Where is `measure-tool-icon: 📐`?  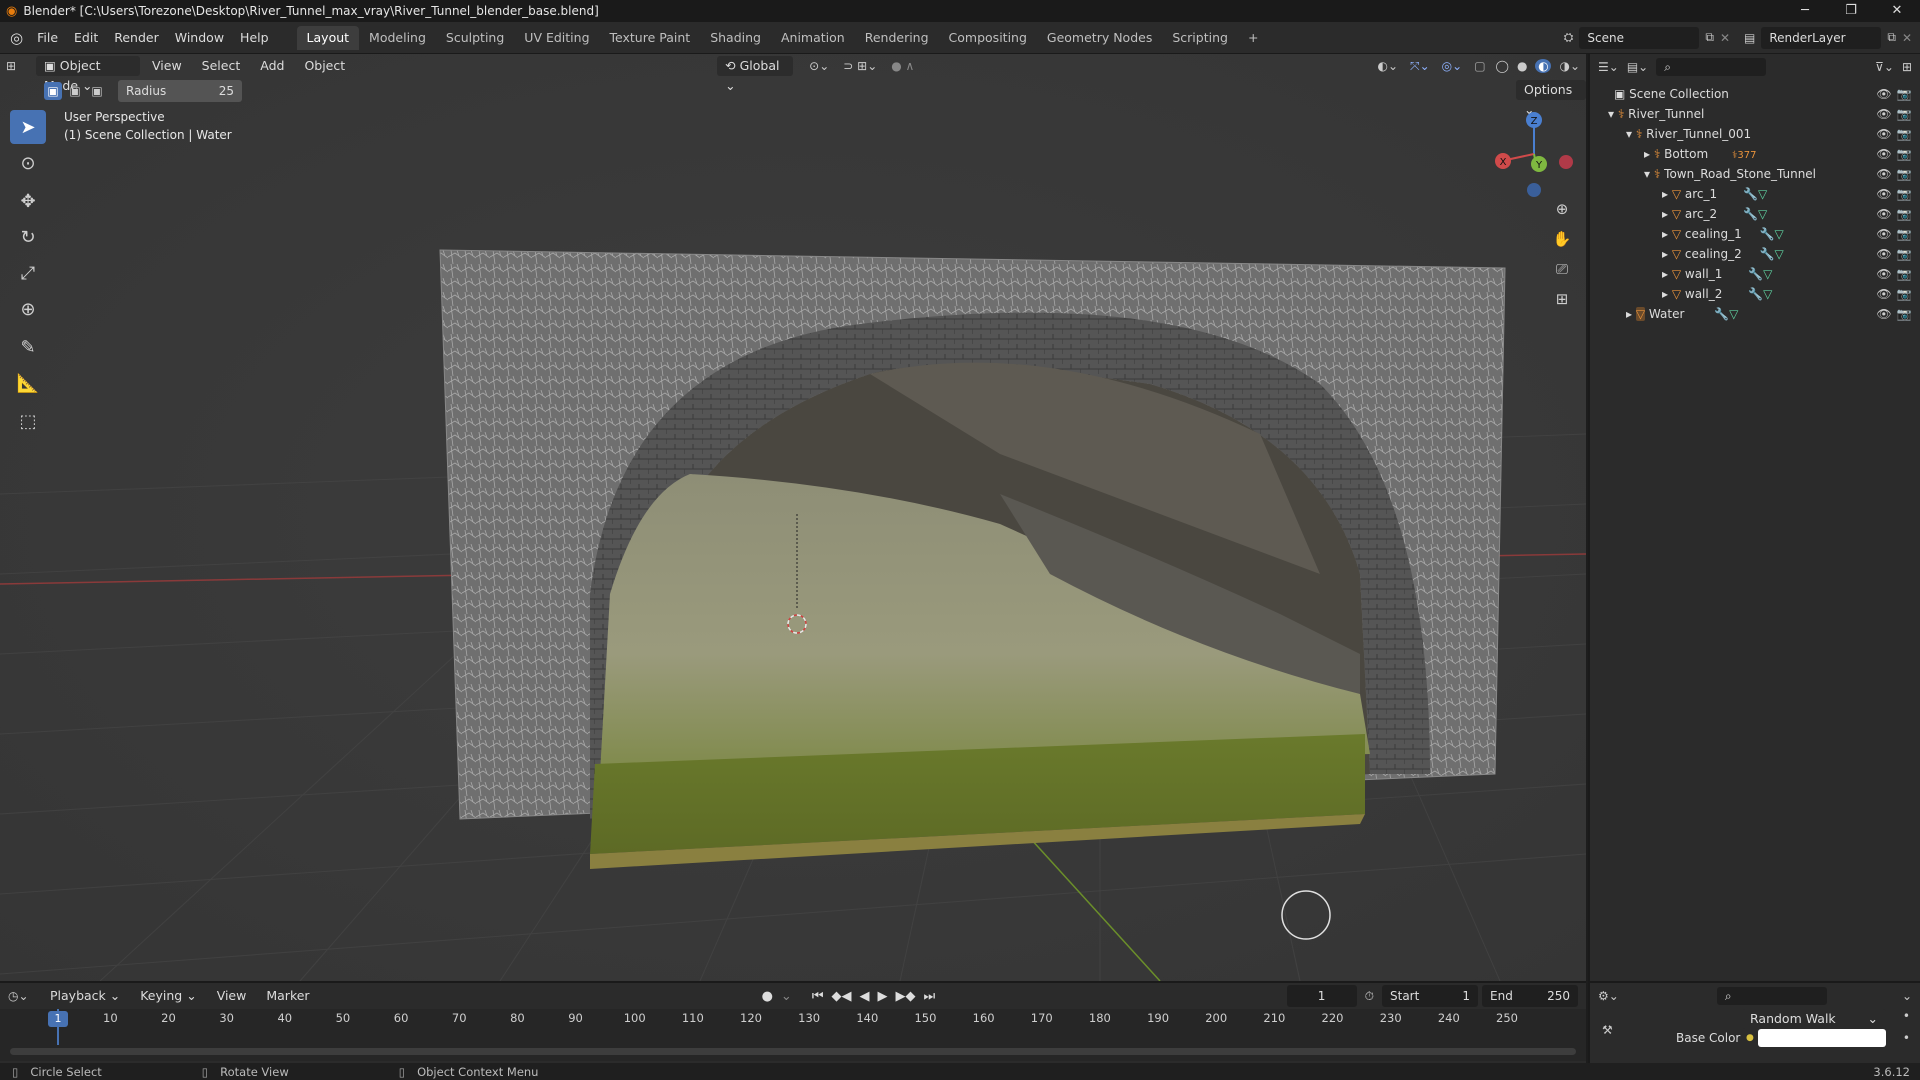
measure-tool-icon: 📐 is located at coordinates (28, 383).